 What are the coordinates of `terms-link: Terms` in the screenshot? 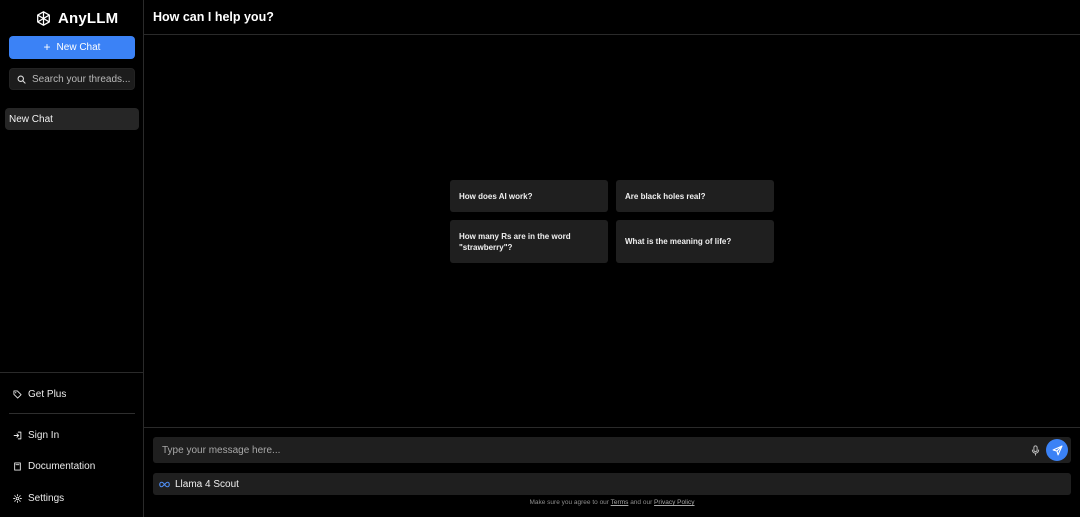 It's located at (620, 502).